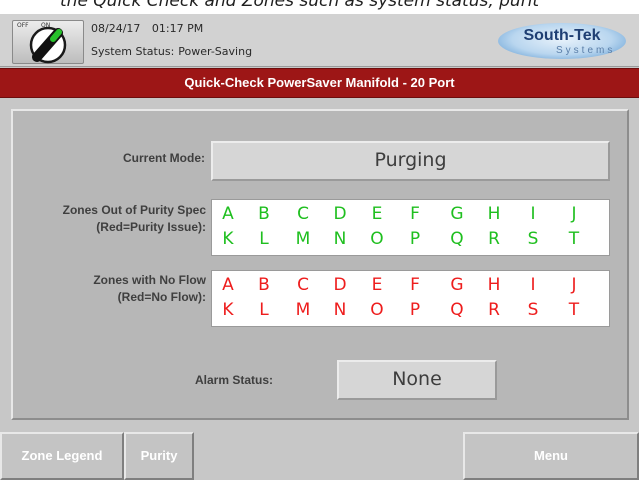 The image size is (639, 480). I want to click on purity-button-label: Purity, so click(159, 455).